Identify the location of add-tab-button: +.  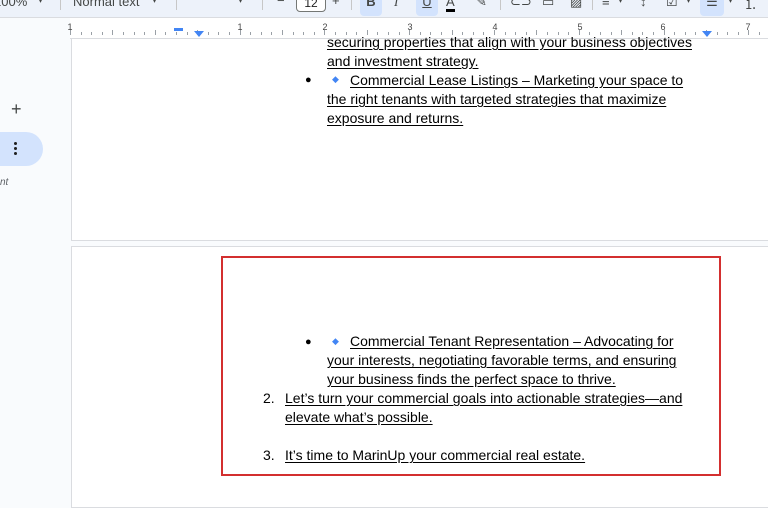
(16, 109).